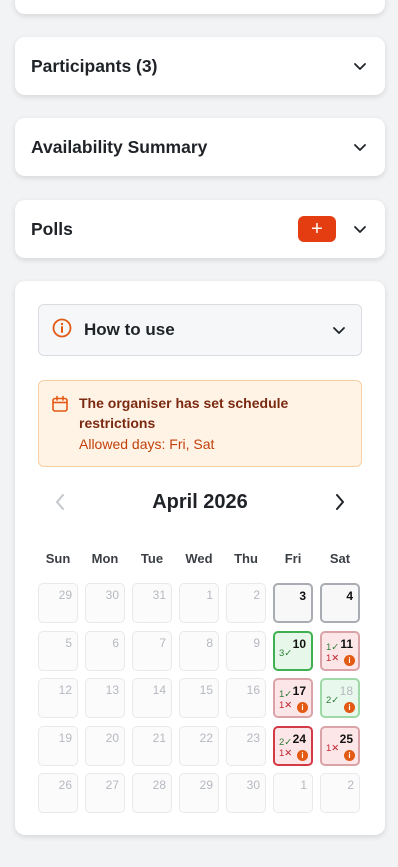 This screenshot has height=867, width=398. I want to click on month-title: April 2026, so click(200, 501).